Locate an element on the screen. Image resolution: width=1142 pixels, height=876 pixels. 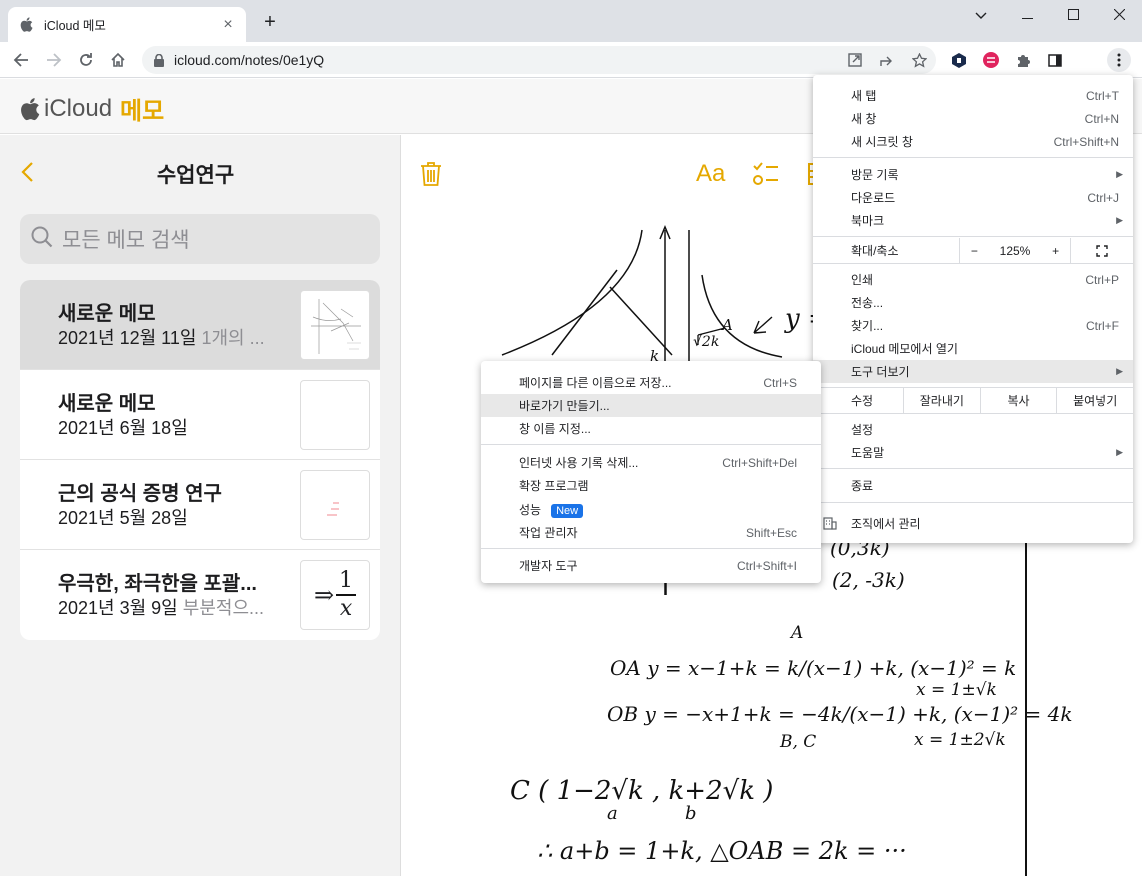
menu-help: 도움말 ▶ is located at coordinates (973, 452).